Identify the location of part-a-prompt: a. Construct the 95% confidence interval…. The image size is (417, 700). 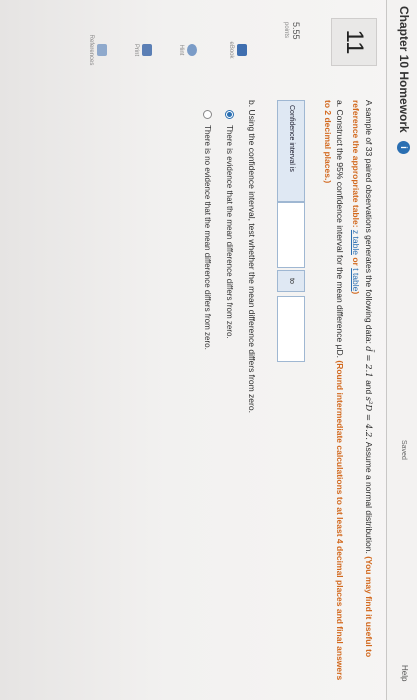
(334, 395).